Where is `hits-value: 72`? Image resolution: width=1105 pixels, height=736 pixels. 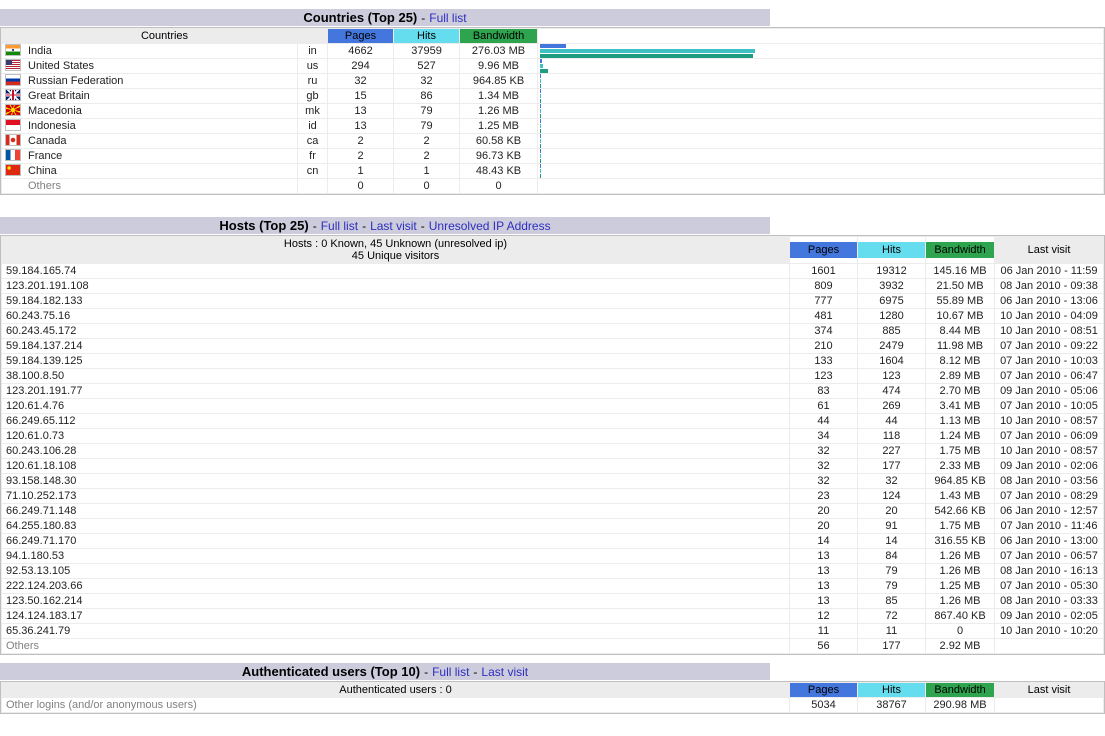 hits-value: 72 is located at coordinates (891, 616).